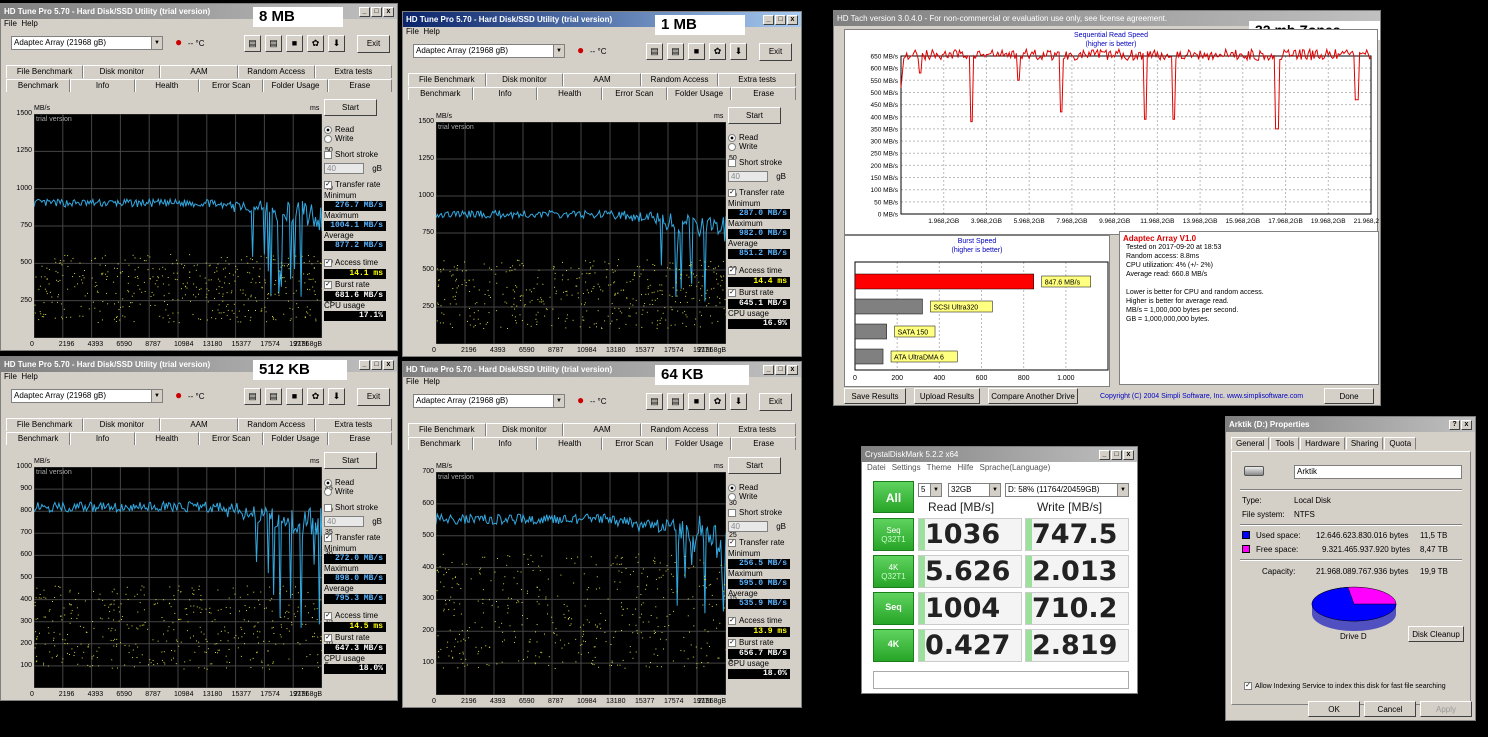 This screenshot has height=737, width=1488. I want to click on props-tab: Tools, so click(1285, 443).